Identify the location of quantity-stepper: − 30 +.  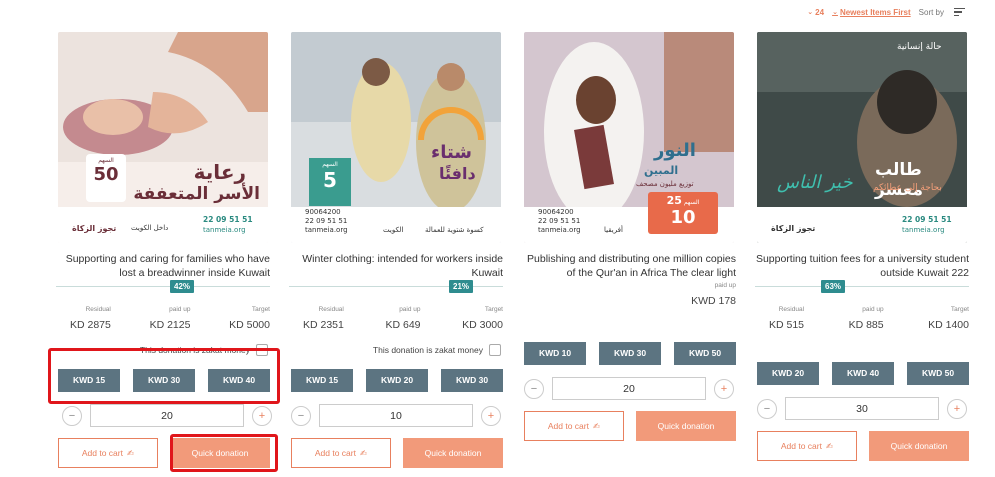
(864, 409).